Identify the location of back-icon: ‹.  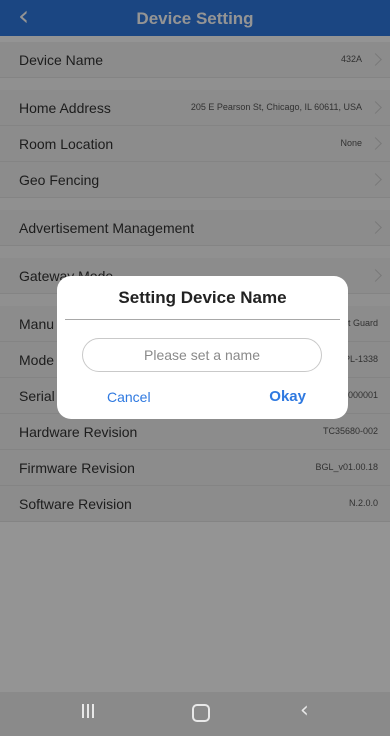
(304, 710).